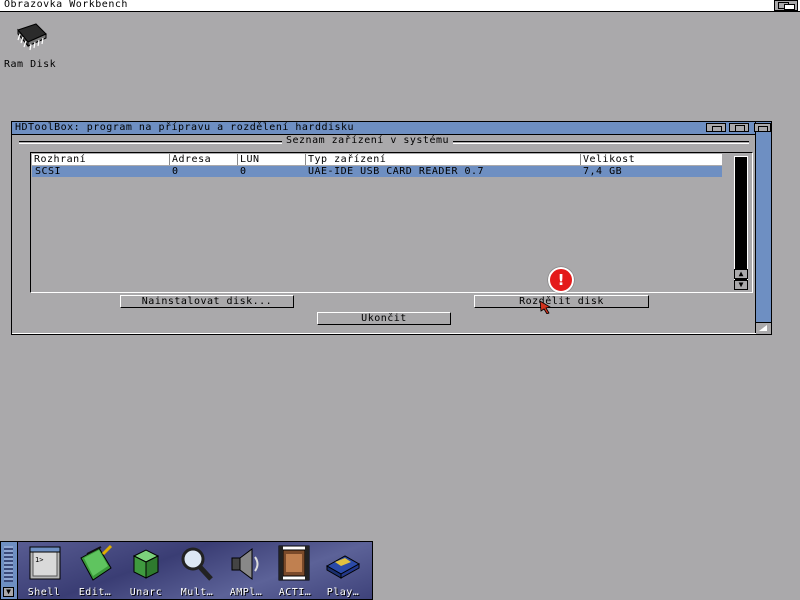 The height and width of the screenshot is (600, 800). I want to click on svg-text: 1>, so click(39, 560).